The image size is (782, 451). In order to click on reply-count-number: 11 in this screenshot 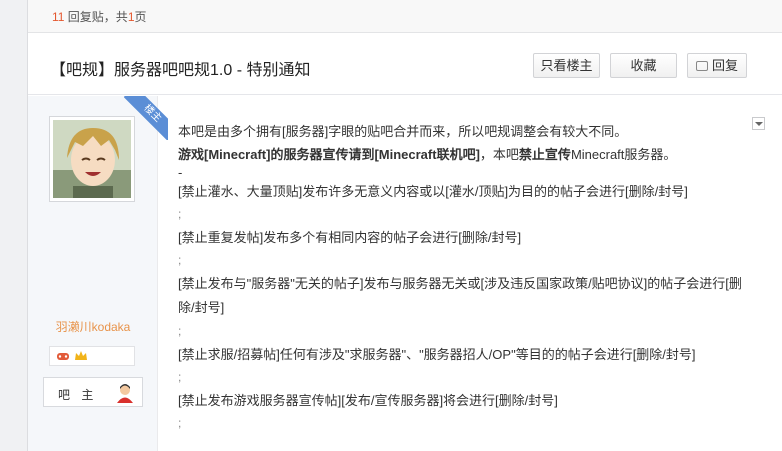, I will do `click(58, 17)`.